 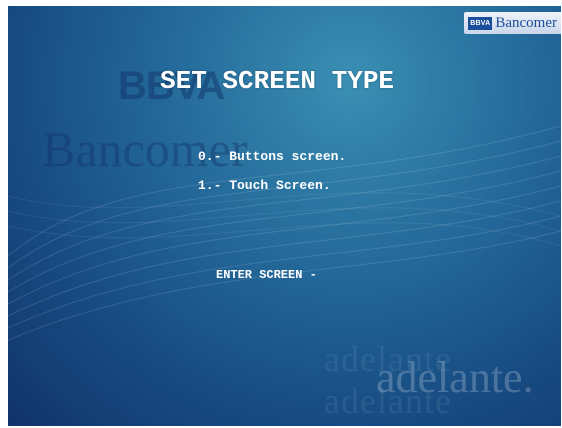 What do you see at coordinates (264, 185) in the screenshot?
I see `option-touch-screen: 1.- Touch Screen.` at bounding box center [264, 185].